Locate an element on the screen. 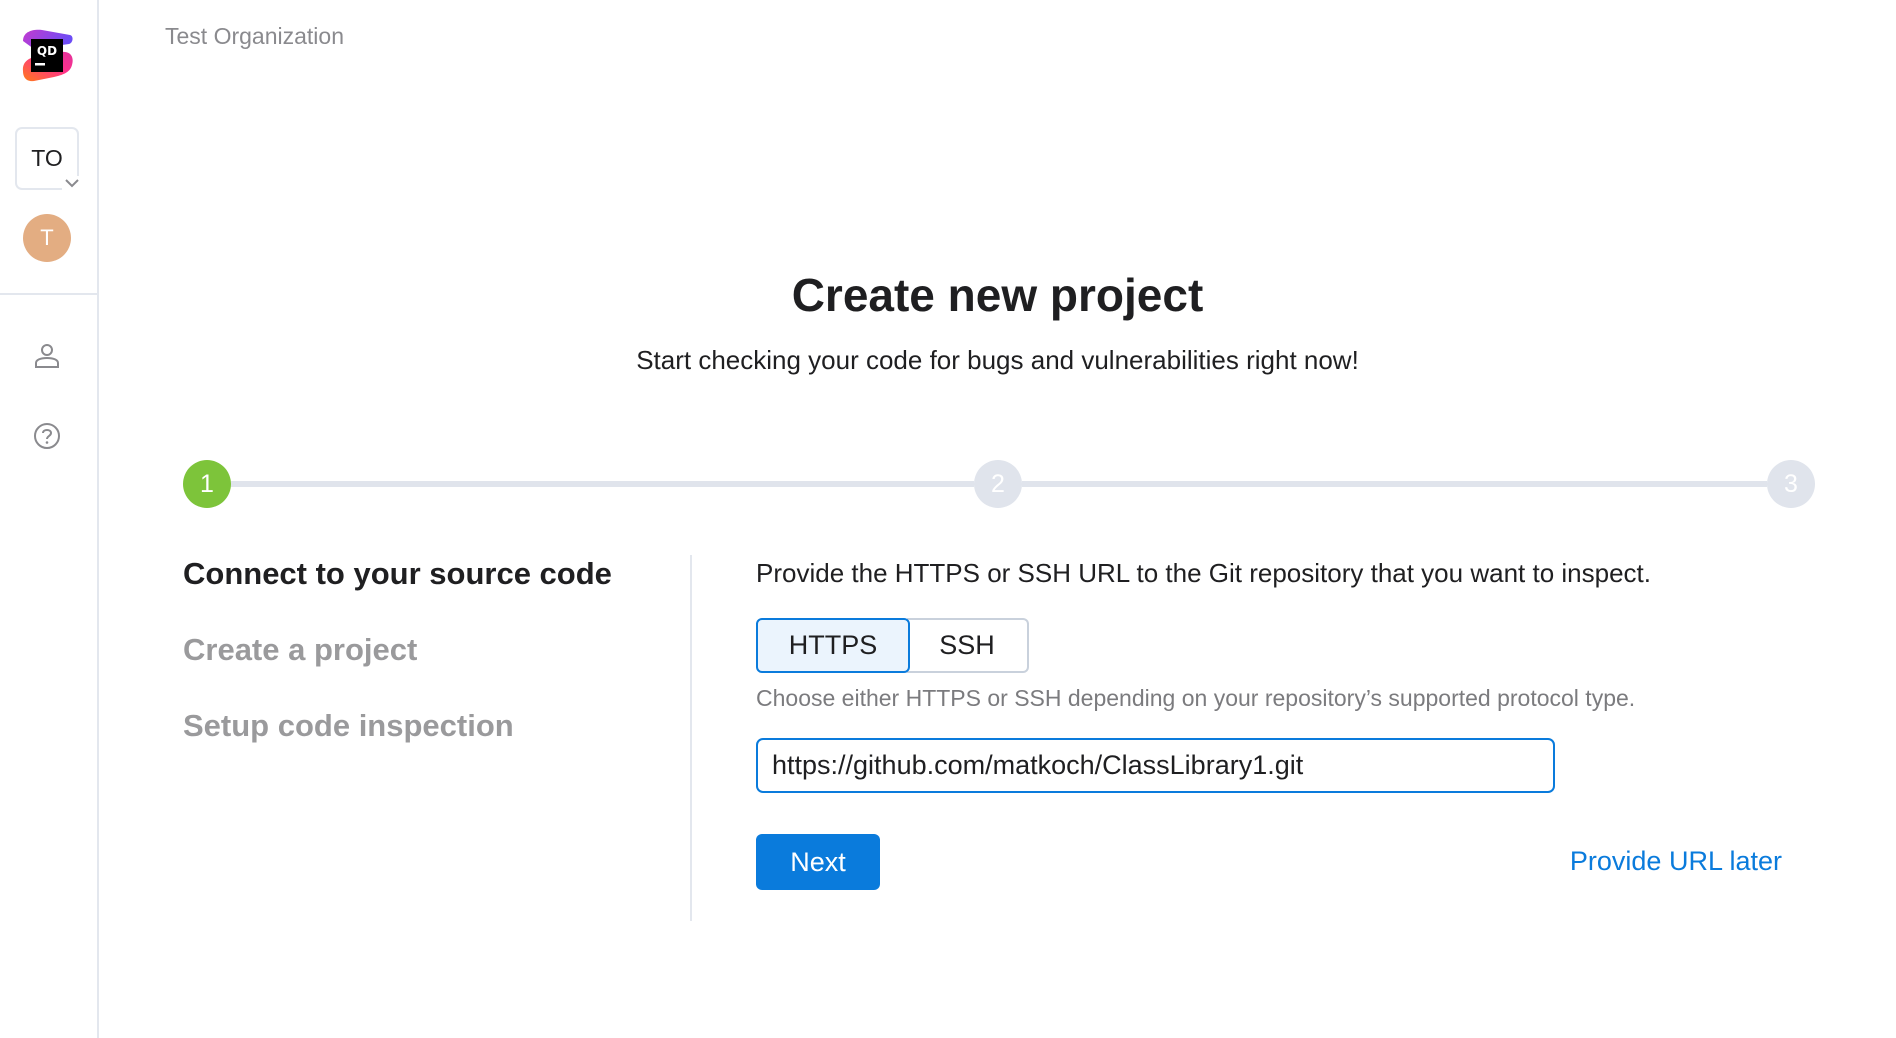  step-indicator-3: 3 is located at coordinates (1791, 484).